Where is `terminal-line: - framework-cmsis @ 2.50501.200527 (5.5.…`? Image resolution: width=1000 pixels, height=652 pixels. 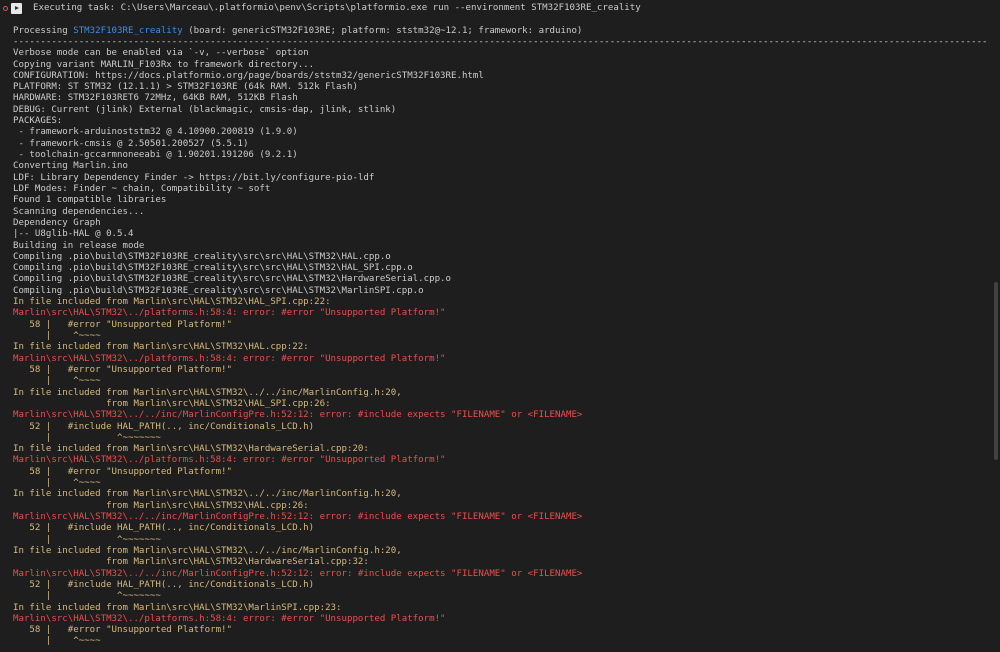
terminal-line: - framework-cmsis @ 2.50501.200527 (5.5.… is located at coordinates (500, 144).